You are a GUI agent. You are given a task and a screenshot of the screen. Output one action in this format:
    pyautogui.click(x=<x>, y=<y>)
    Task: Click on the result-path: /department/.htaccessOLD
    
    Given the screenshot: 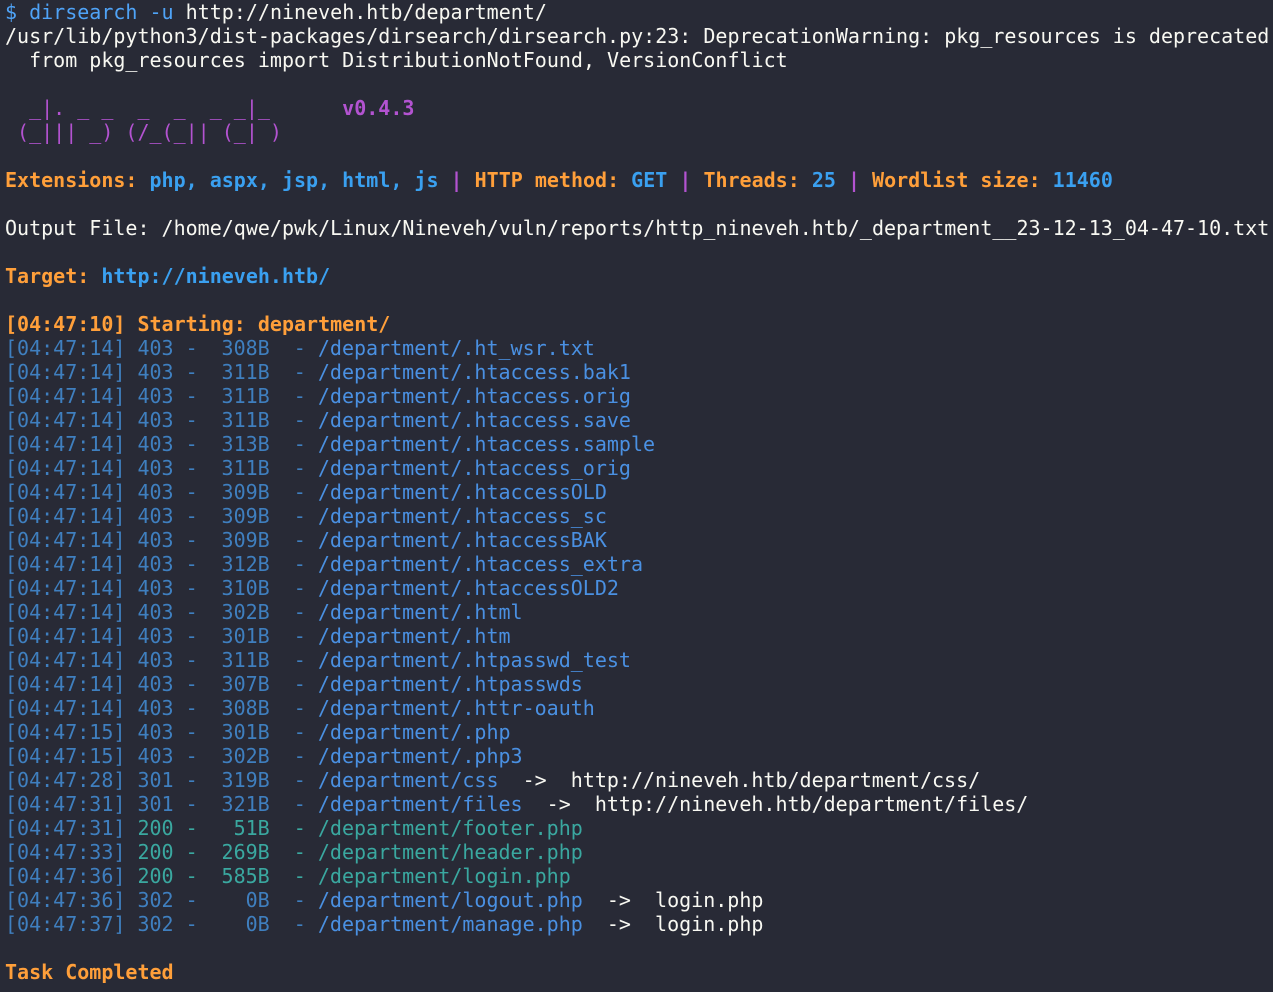 What is the action you would take?
    pyautogui.click(x=462, y=492)
    